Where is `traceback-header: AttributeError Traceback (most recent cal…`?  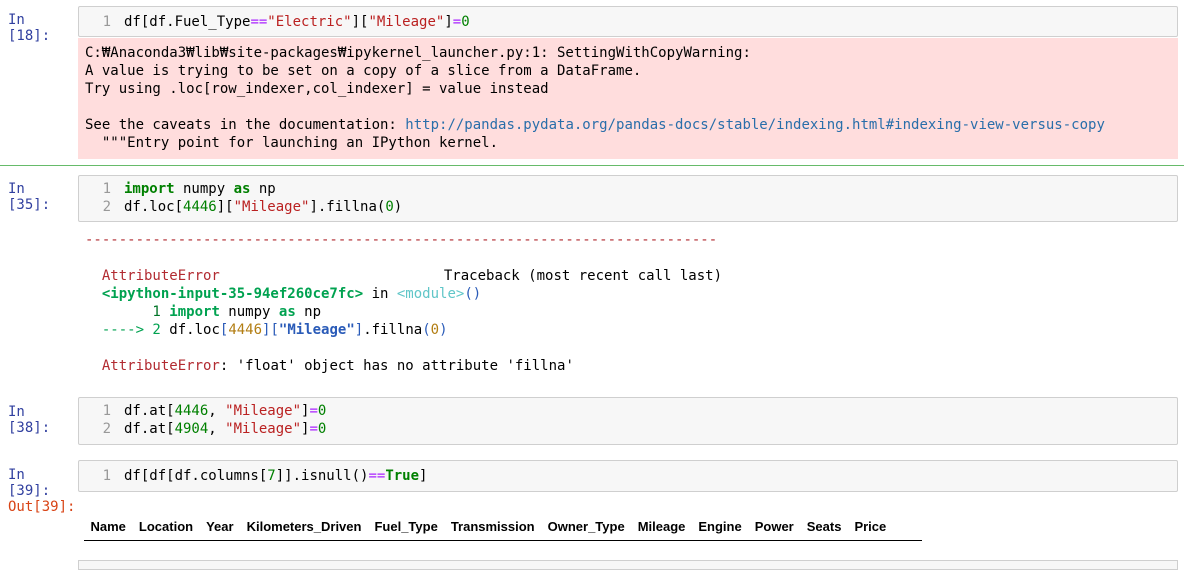
traceback-header: AttributeError Traceback (most recent cal… is located at coordinates (403, 266).